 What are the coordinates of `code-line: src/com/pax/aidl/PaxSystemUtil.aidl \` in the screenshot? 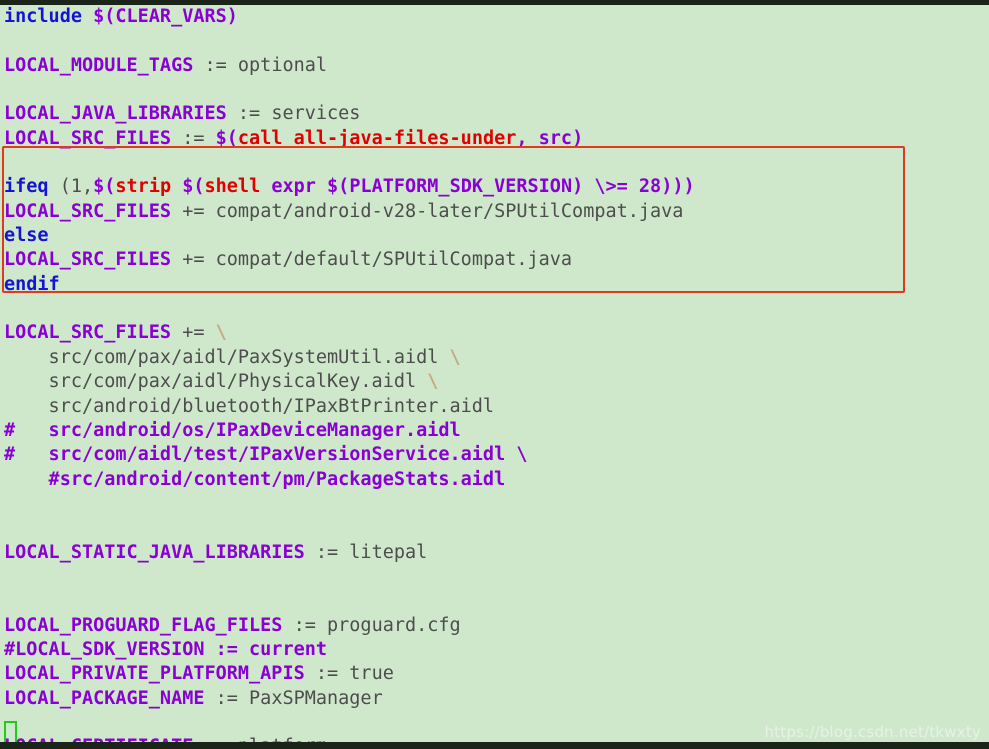 It's located at (496, 358).